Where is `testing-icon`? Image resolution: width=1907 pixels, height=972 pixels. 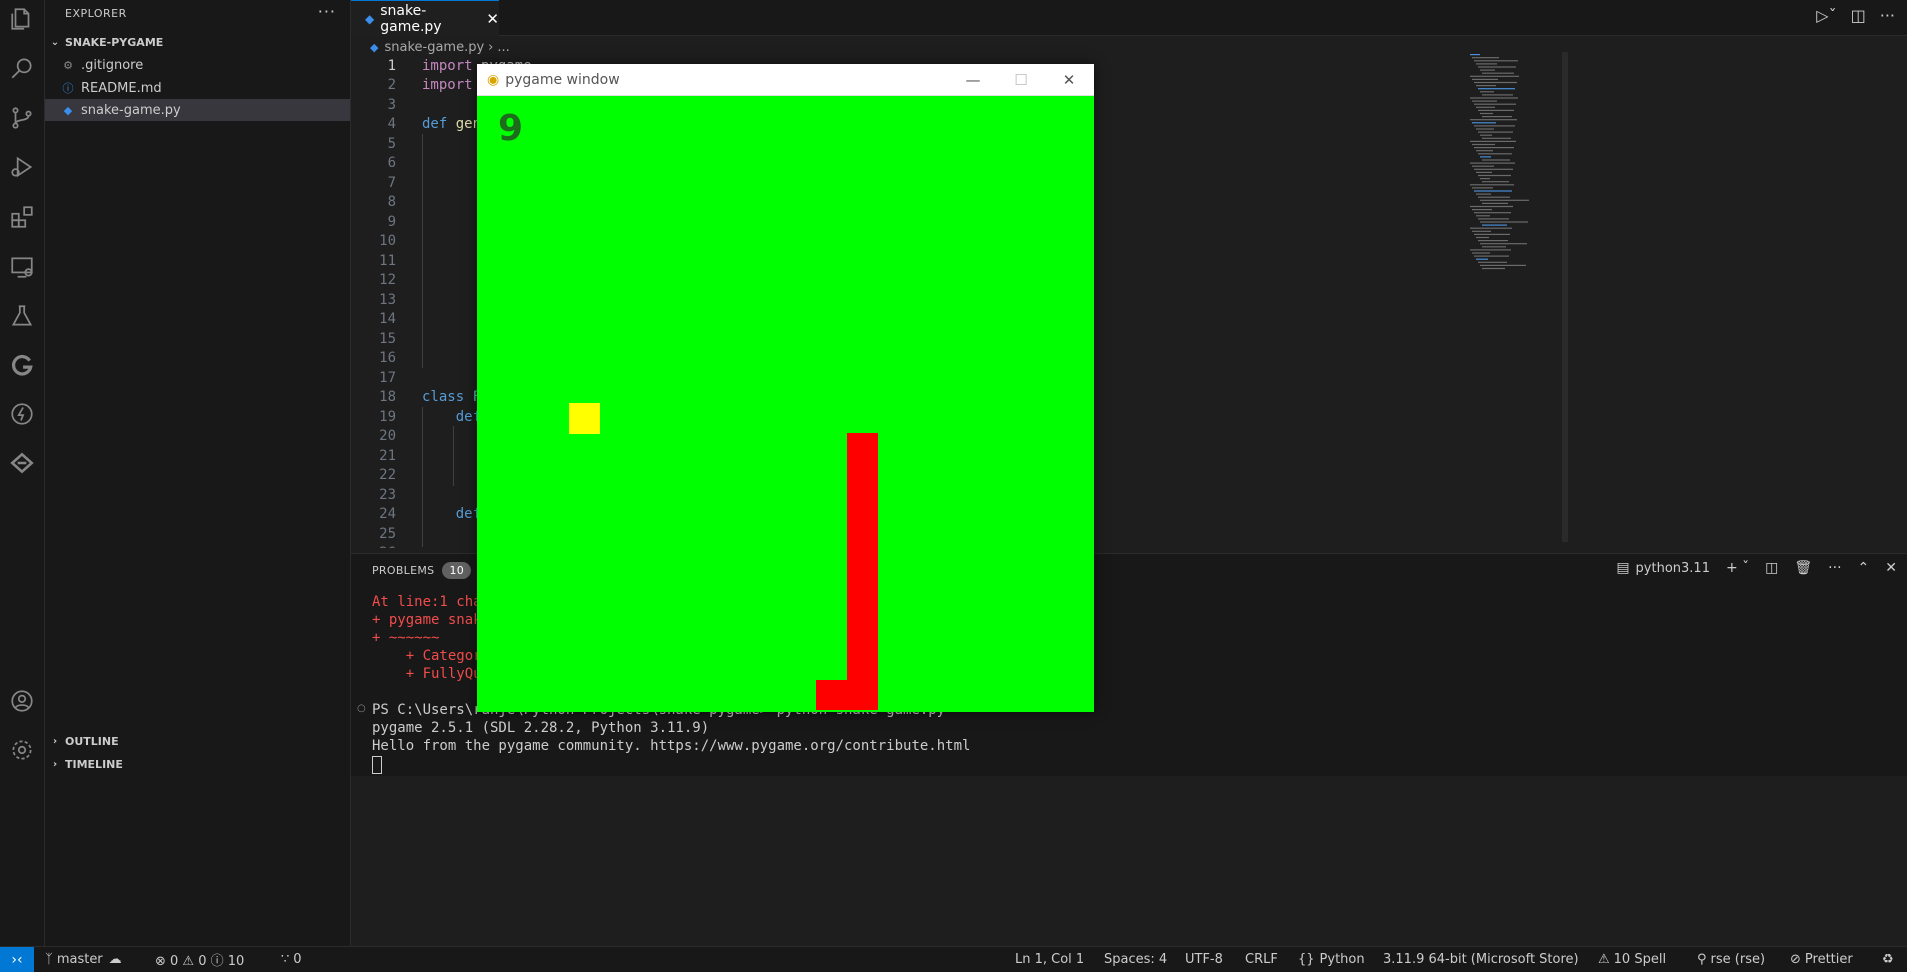
testing-icon is located at coordinates (22, 316).